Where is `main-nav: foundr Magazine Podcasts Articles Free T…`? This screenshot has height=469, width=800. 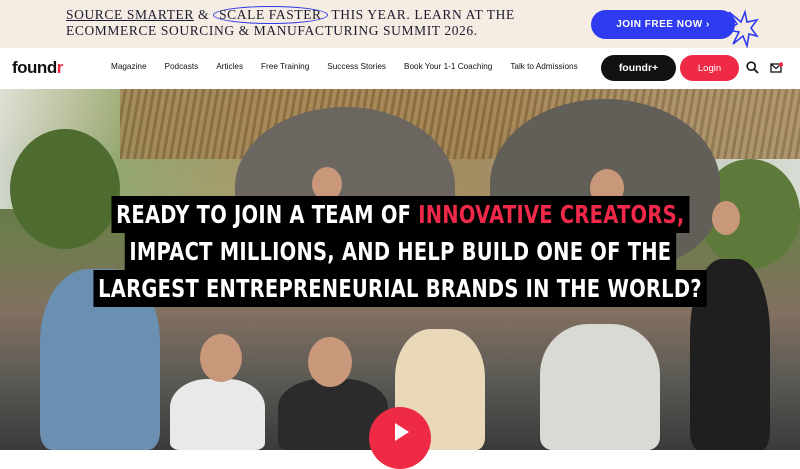 main-nav: foundr Magazine Podcasts Articles Free T… is located at coordinates (400, 69).